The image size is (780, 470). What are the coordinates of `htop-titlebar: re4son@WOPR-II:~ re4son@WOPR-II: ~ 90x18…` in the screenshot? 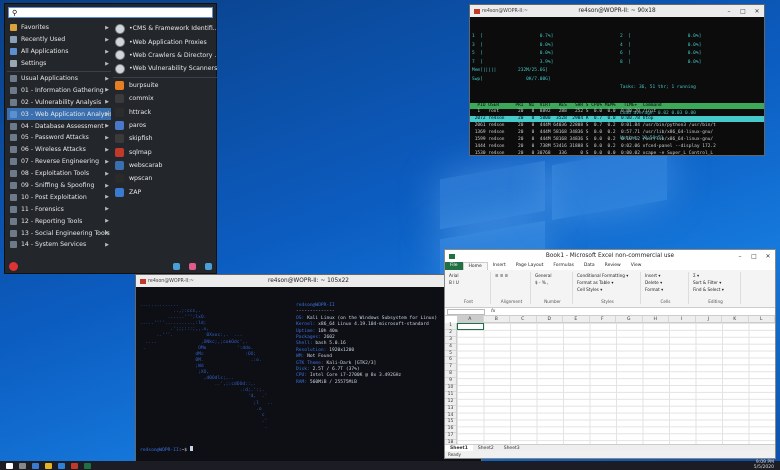 It's located at (617, 11).